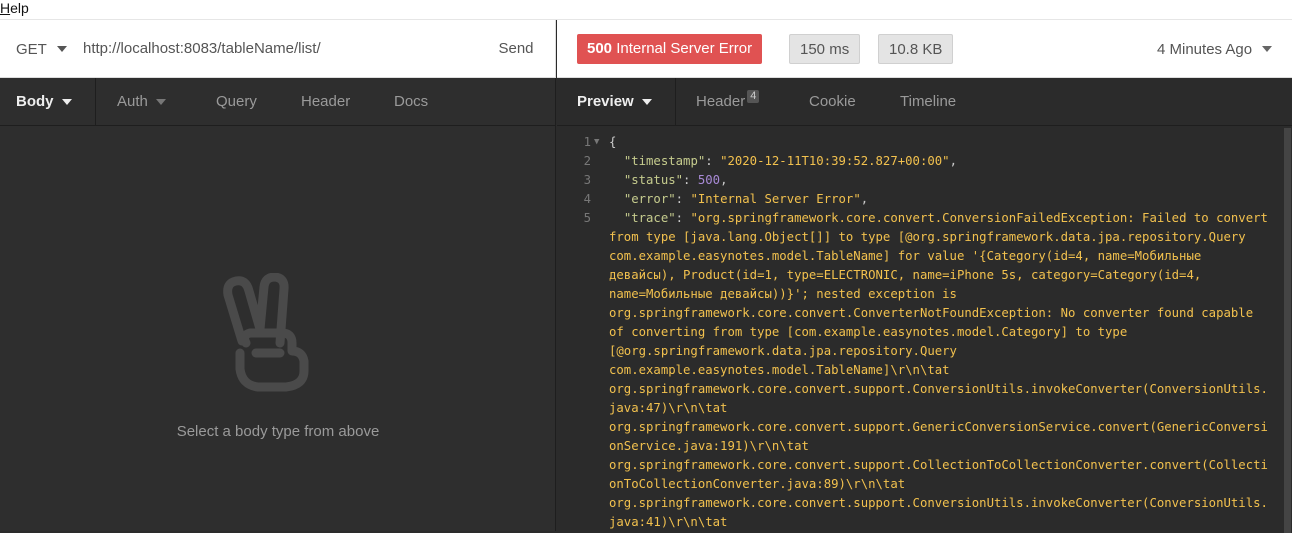 Image resolution: width=1292 pixels, height=533 pixels. Describe the element at coordinates (236, 102) in the screenshot. I see `tab-query: Query` at that location.